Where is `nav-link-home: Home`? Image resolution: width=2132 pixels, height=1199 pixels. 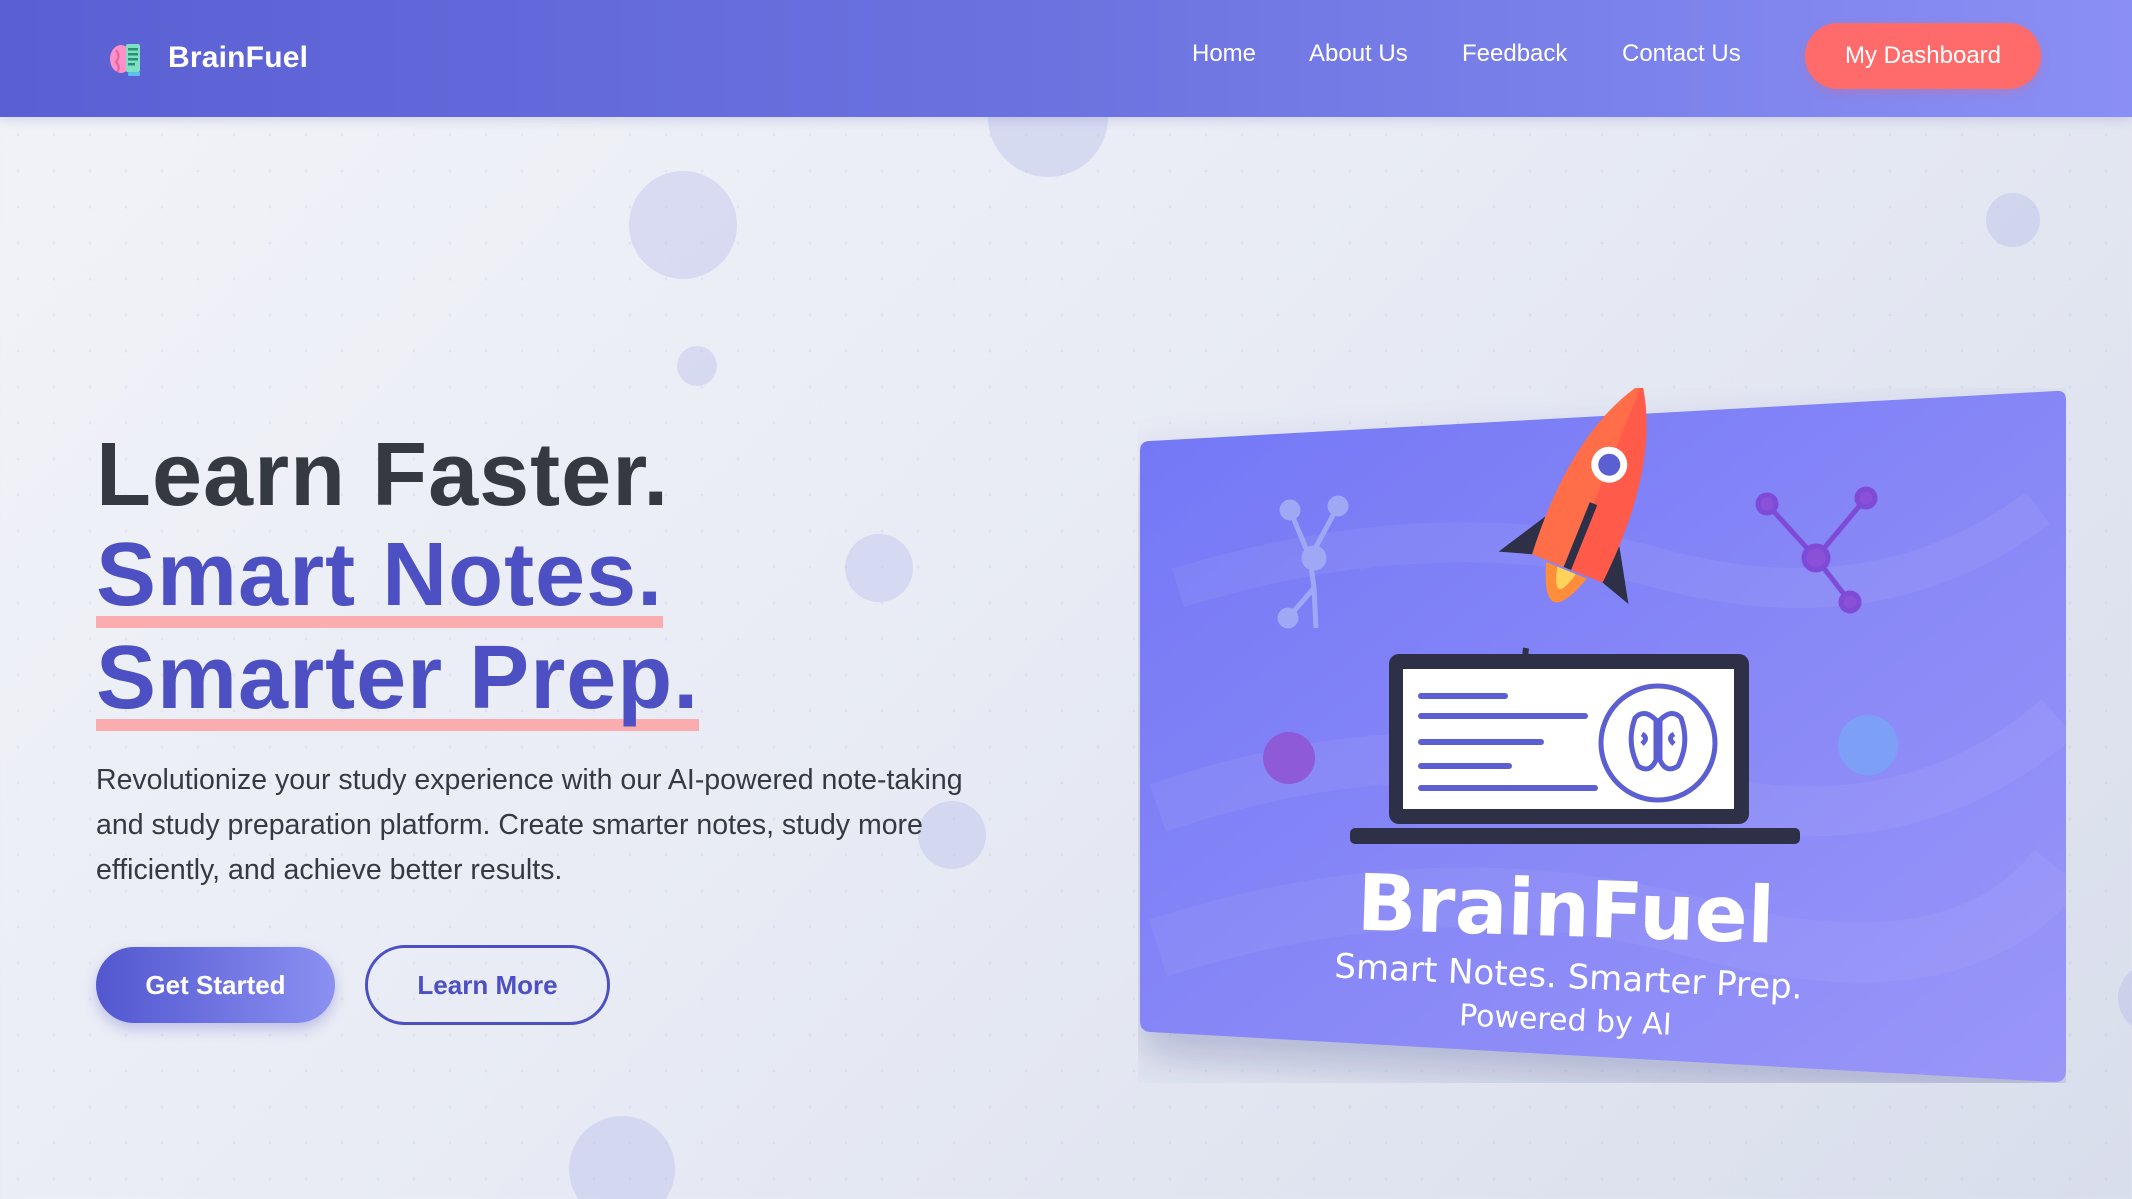
nav-link-home: Home is located at coordinates (1224, 54).